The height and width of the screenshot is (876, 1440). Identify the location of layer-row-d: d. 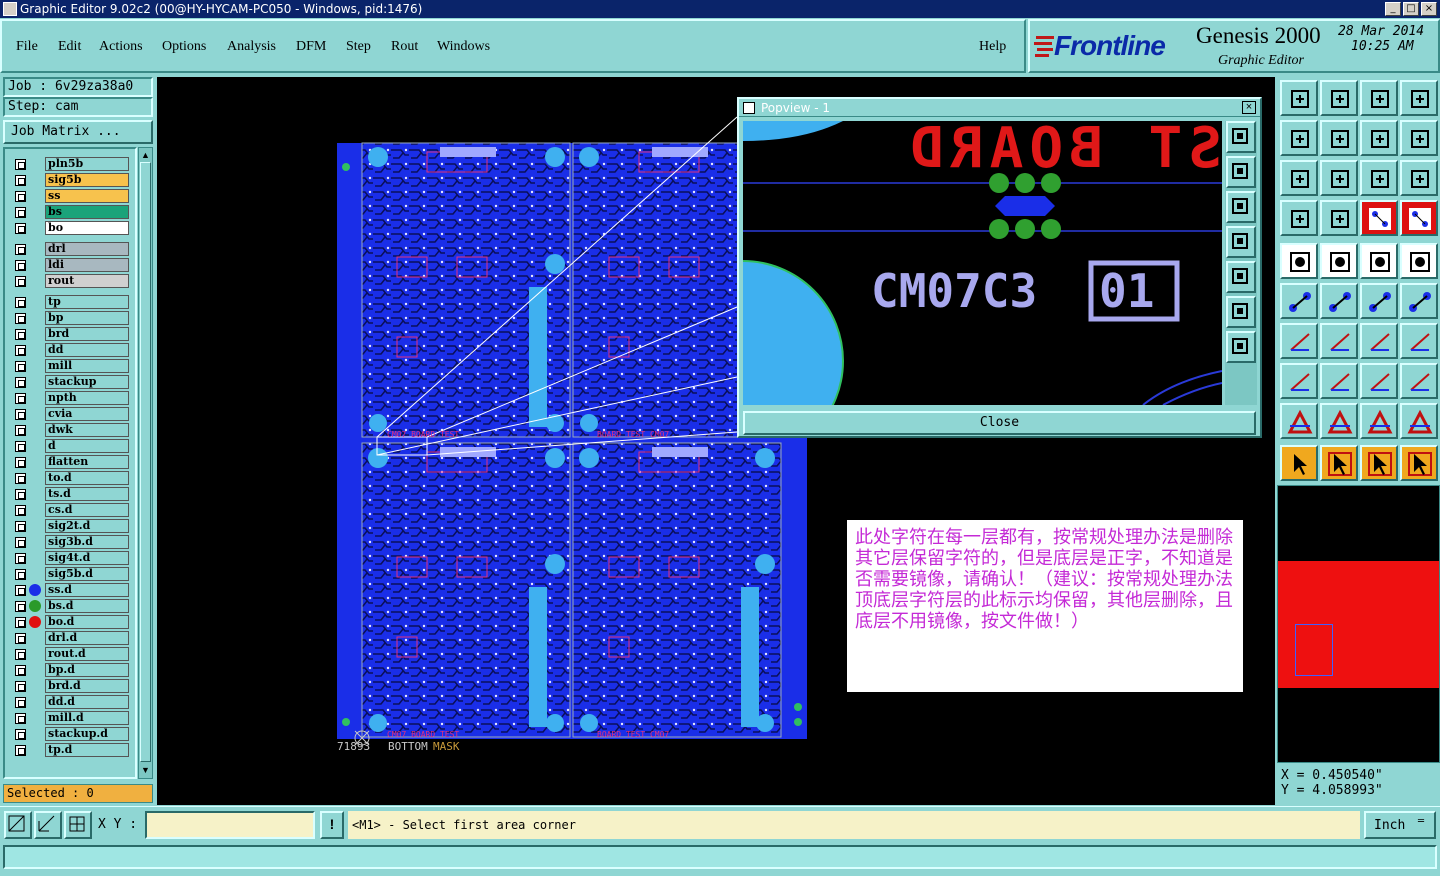
(70, 446).